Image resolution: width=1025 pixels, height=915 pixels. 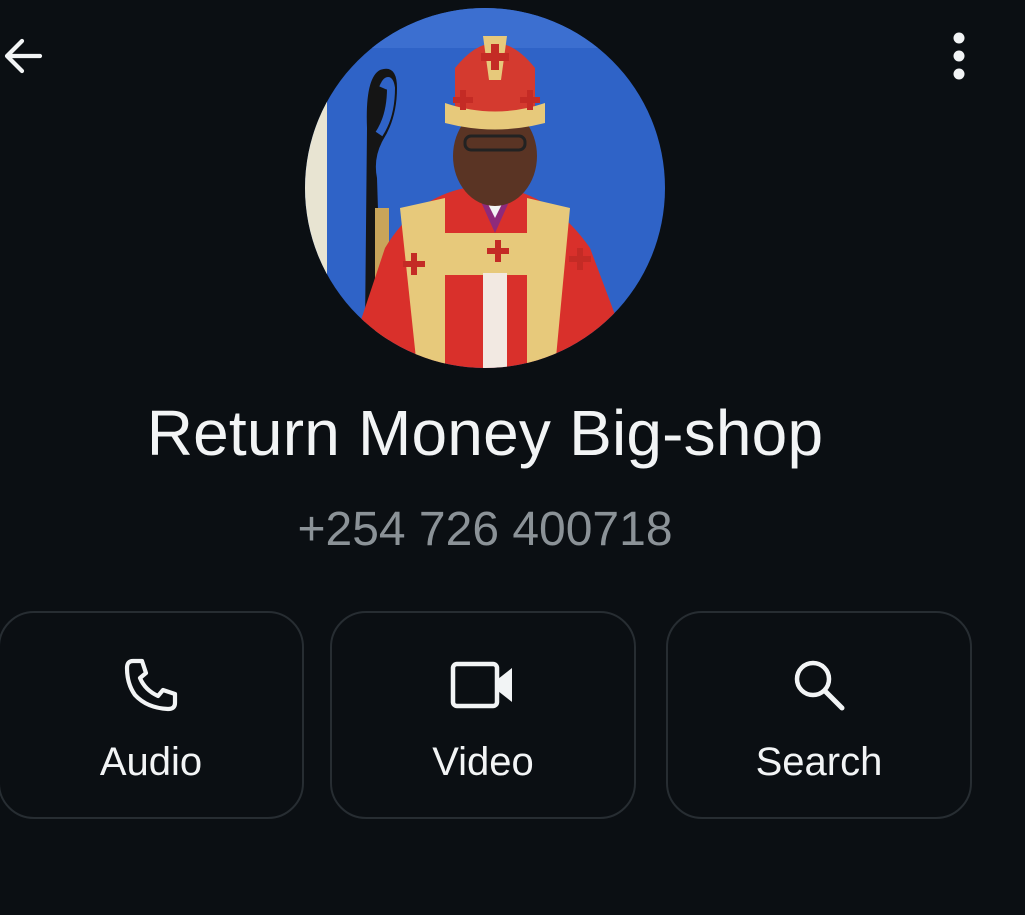 I want to click on video-camera-icon, so click(x=481, y=685).